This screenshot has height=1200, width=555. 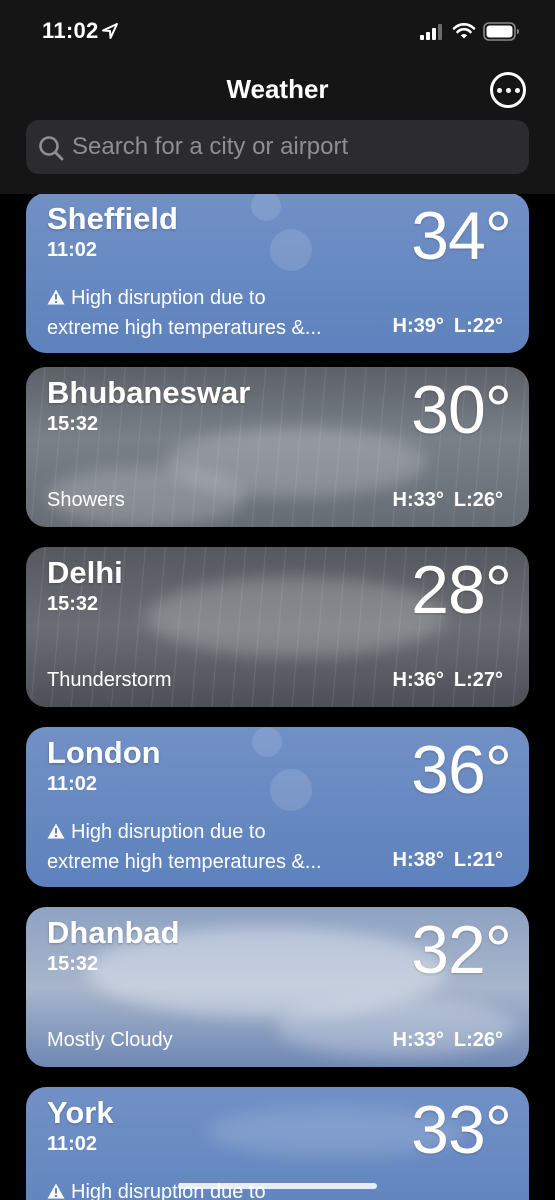 What do you see at coordinates (292, 147) in the screenshot?
I see `search-input` at bounding box center [292, 147].